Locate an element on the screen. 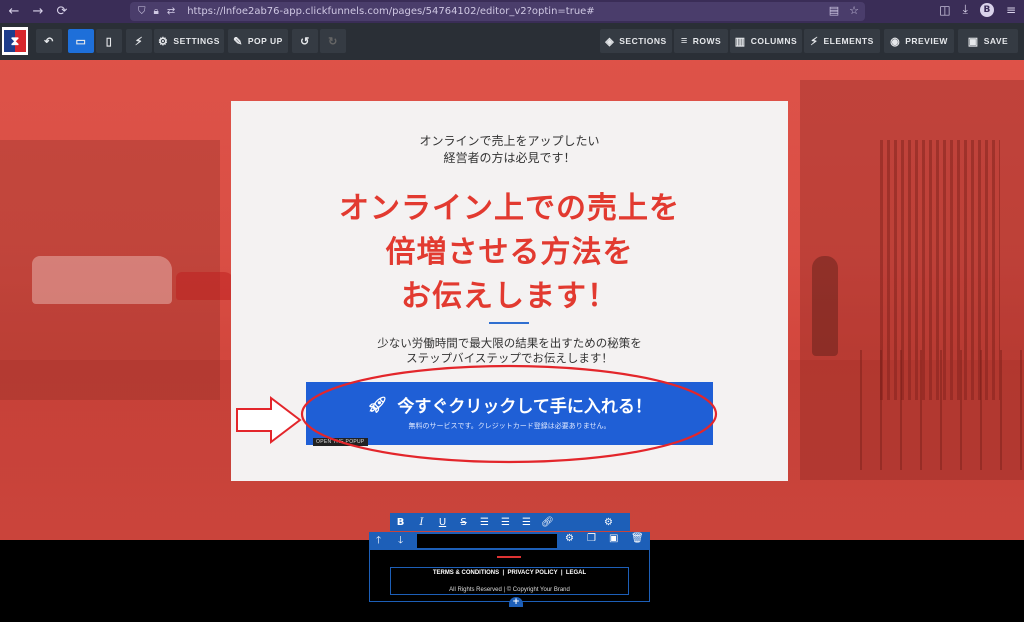 This screenshot has height=622, width=1024. headline-line: 倍増させる方法を is located at coordinates (509, 252).